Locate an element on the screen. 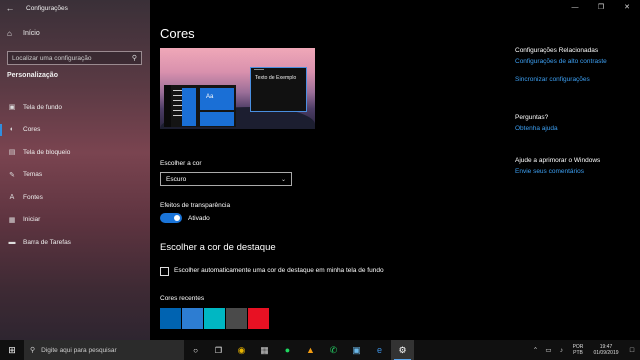 This screenshot has height=360, width=640. sidebar-item-barra-de-tarefas: ▬ Barra de Tarefas is located at coordinates (75, 242).